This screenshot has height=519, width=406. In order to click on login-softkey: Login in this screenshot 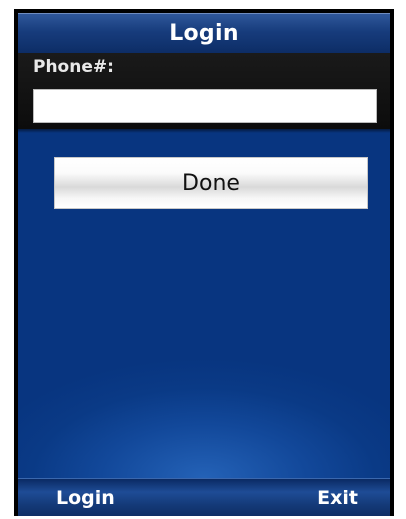, I will do `click(85, 498)`.